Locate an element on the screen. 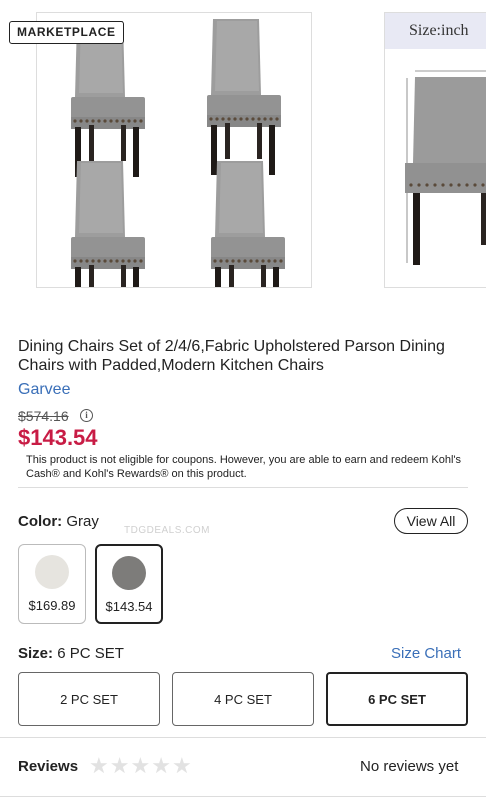 The width and height of the screenshot is (486, 800). color-selected-value: Gray is located at coordinates (82, 521).